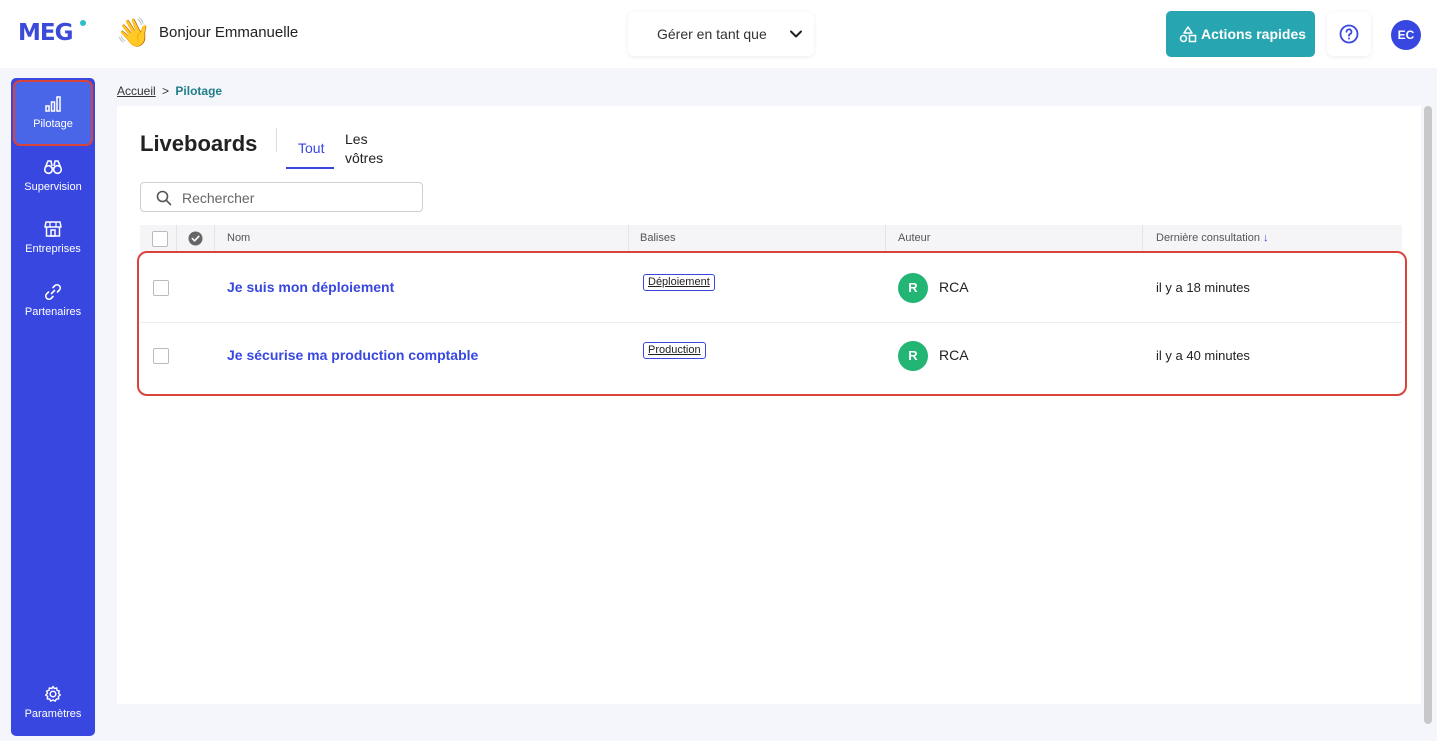 Image resolution: width=1437 pixels, height=741 pixels. I want to click on sidebar-item-label: Partenaires, so click(53, 312).